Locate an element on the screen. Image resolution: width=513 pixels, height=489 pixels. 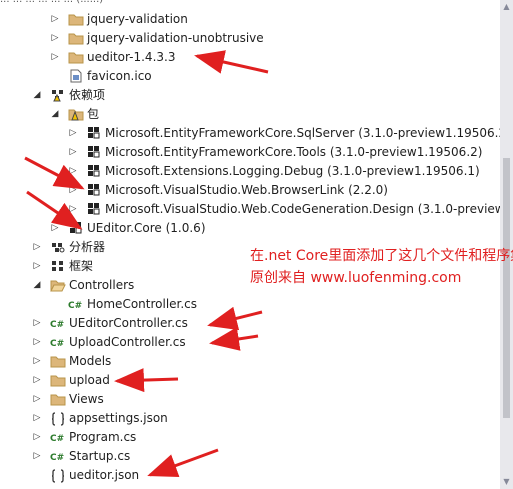
arrow-browserlink is located at coordinates (54, 173).